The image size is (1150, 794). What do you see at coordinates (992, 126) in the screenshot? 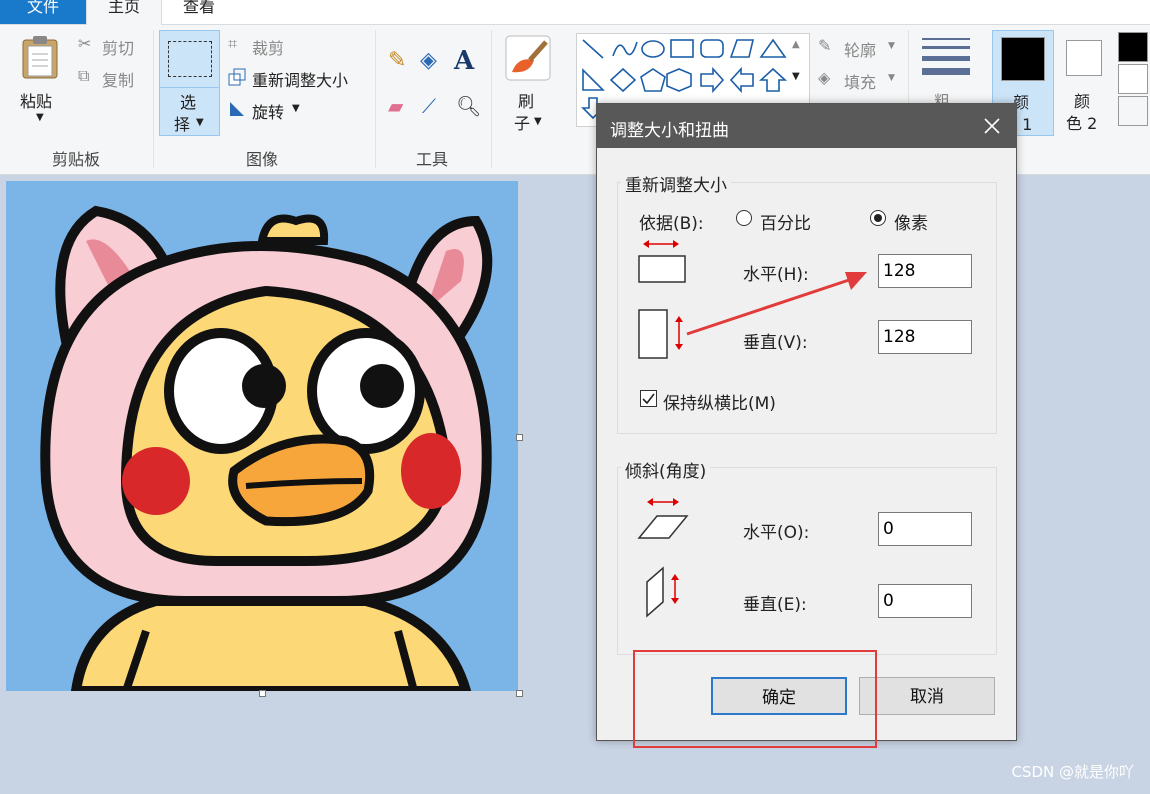
I see `close-icon` at bounding box center [992, 126].